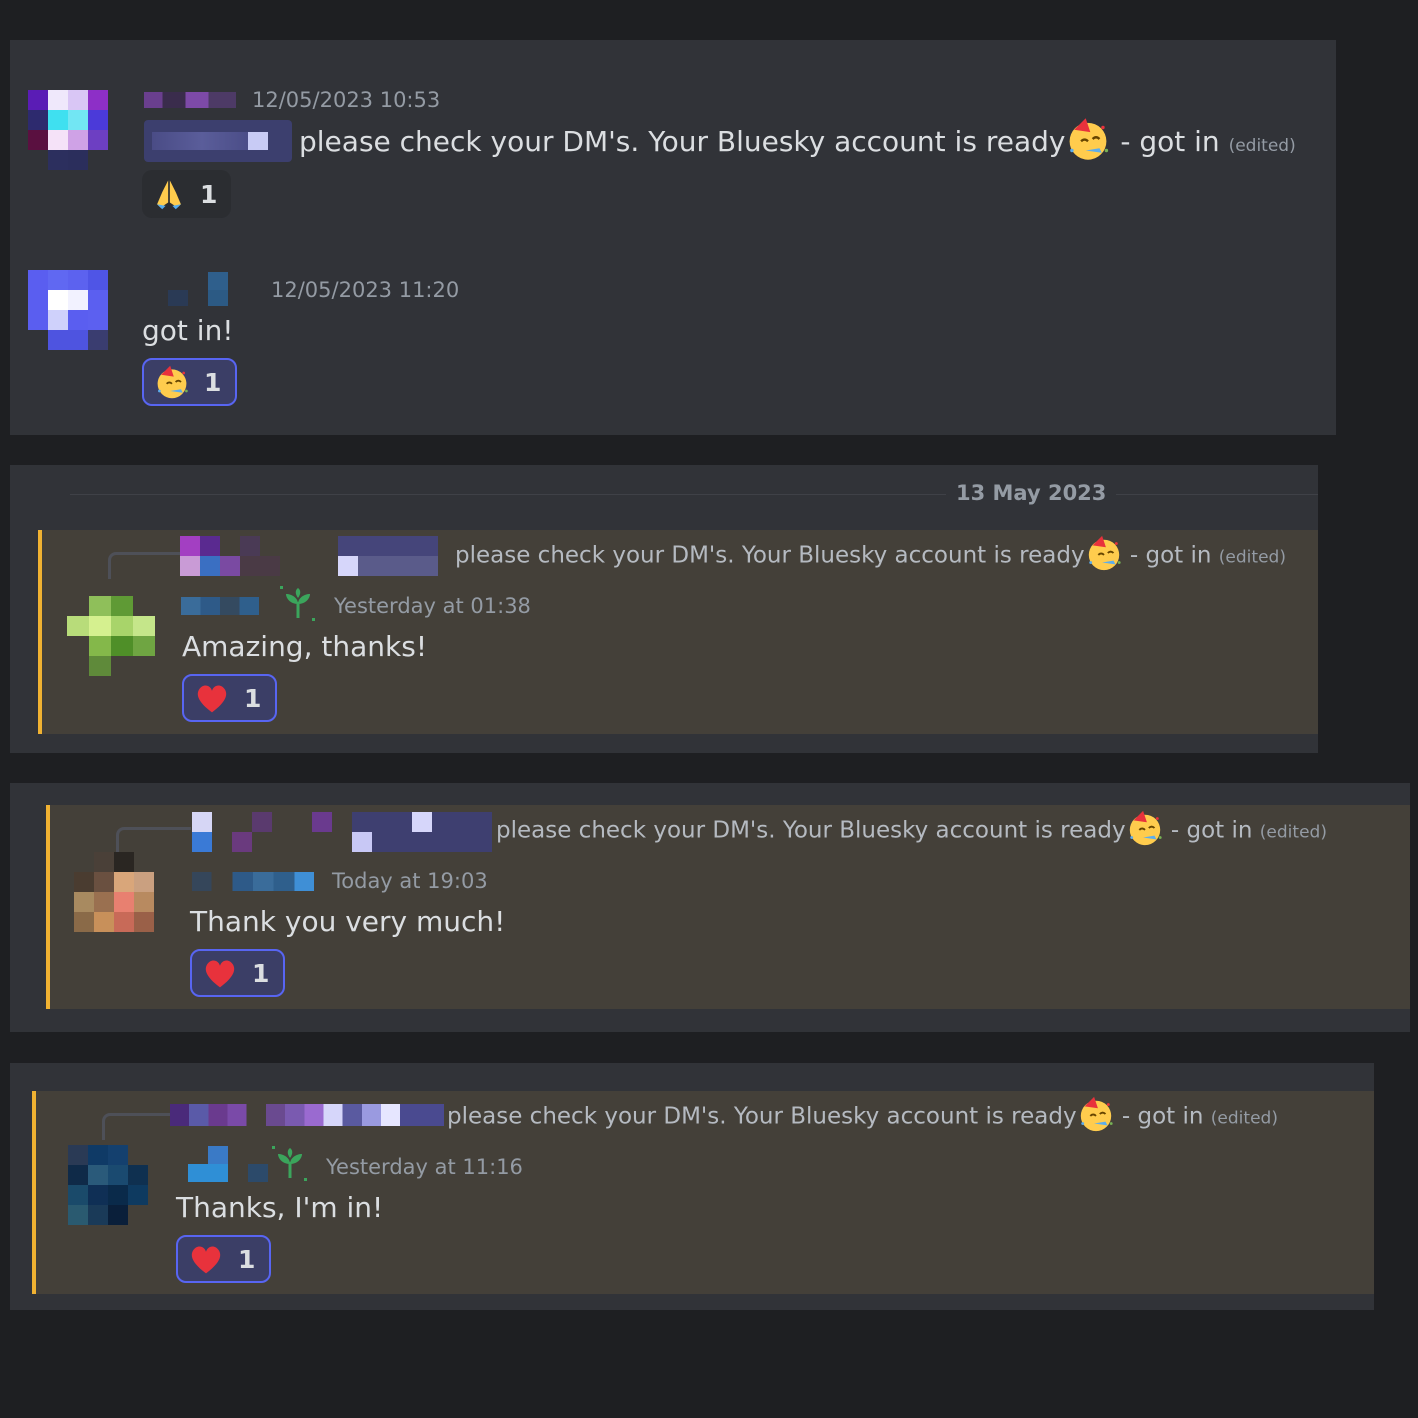  I want to click on message-text: Amazing, thanks!, so click(305, 646).